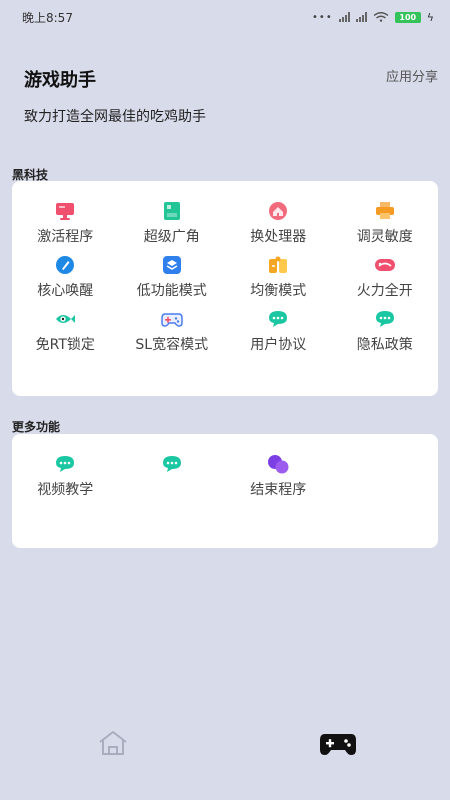 The image size is (450, 800). Describe the element at coordinates (172, 224) in the screenshot. I see `black-tech-tile-2: 超级广角` at that location.